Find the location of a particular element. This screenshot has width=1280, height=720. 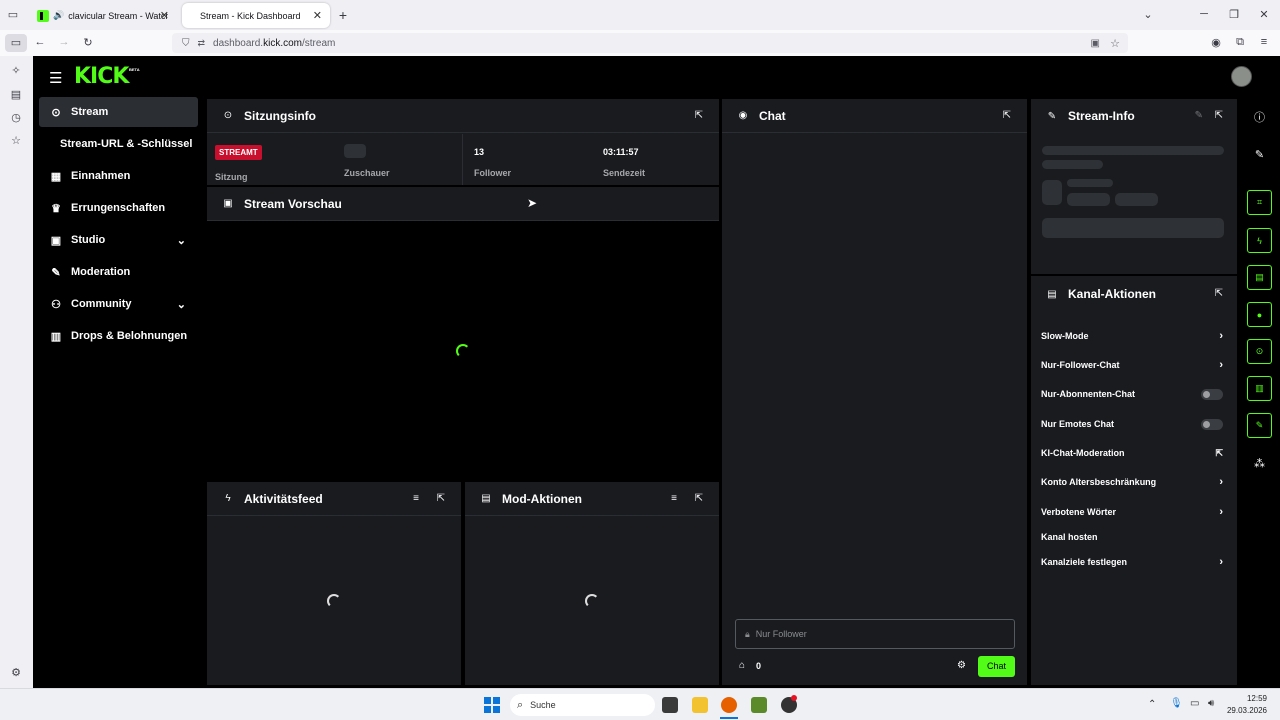

site-info-icon: ⇄ is located at coordinates (202, 43).